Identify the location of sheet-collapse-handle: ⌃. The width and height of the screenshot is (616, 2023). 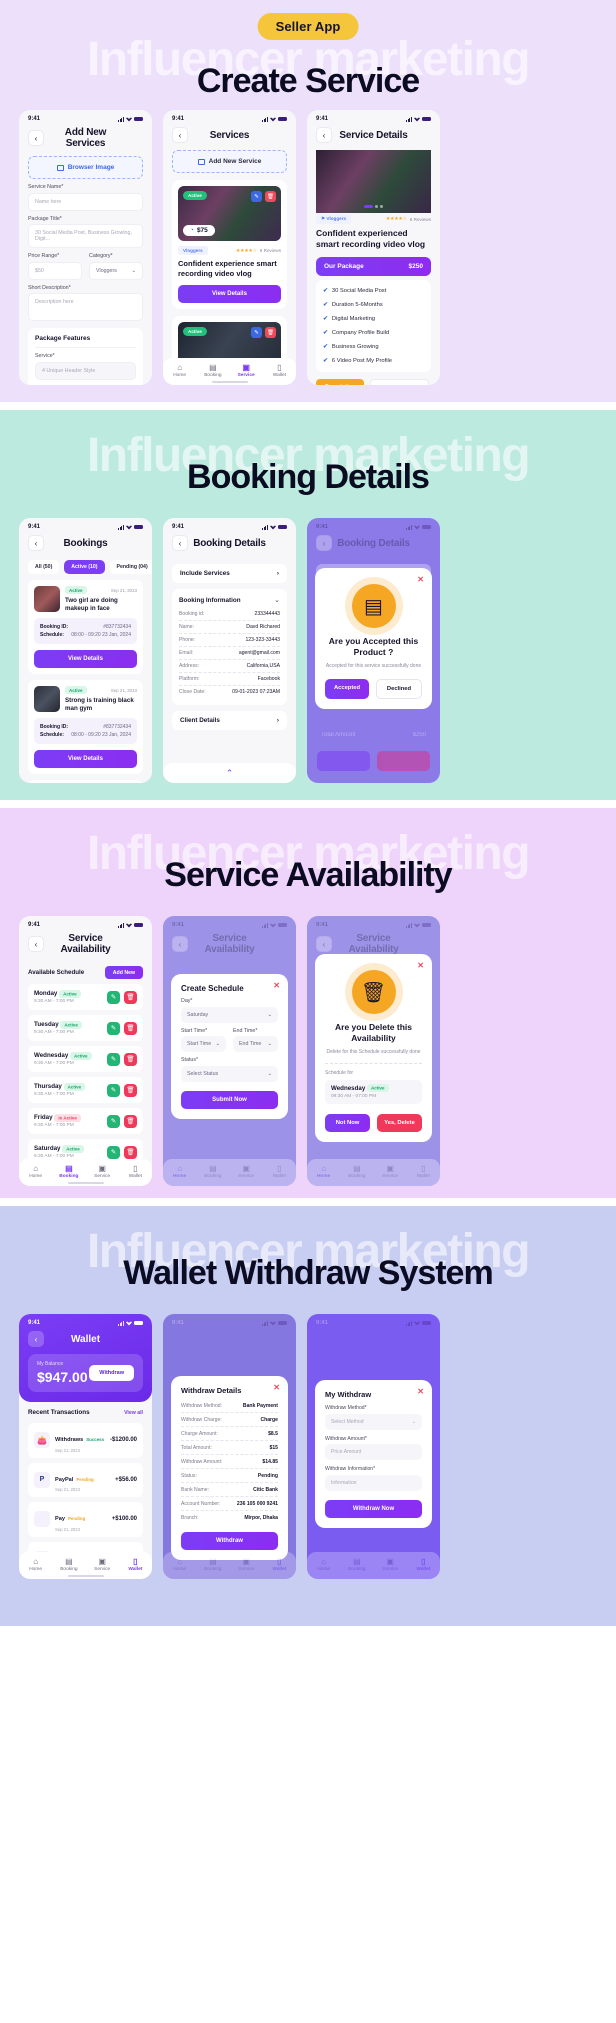
(229, 773).